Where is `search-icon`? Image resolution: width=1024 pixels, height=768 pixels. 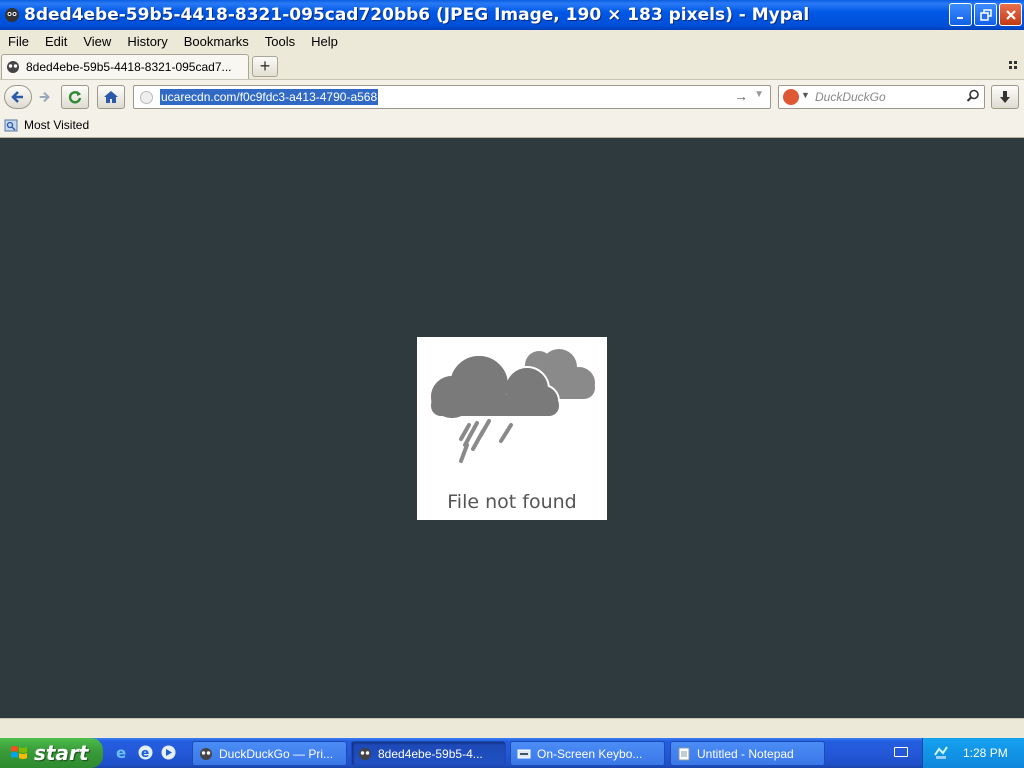 search-icon is located at coordinates (973, 96).